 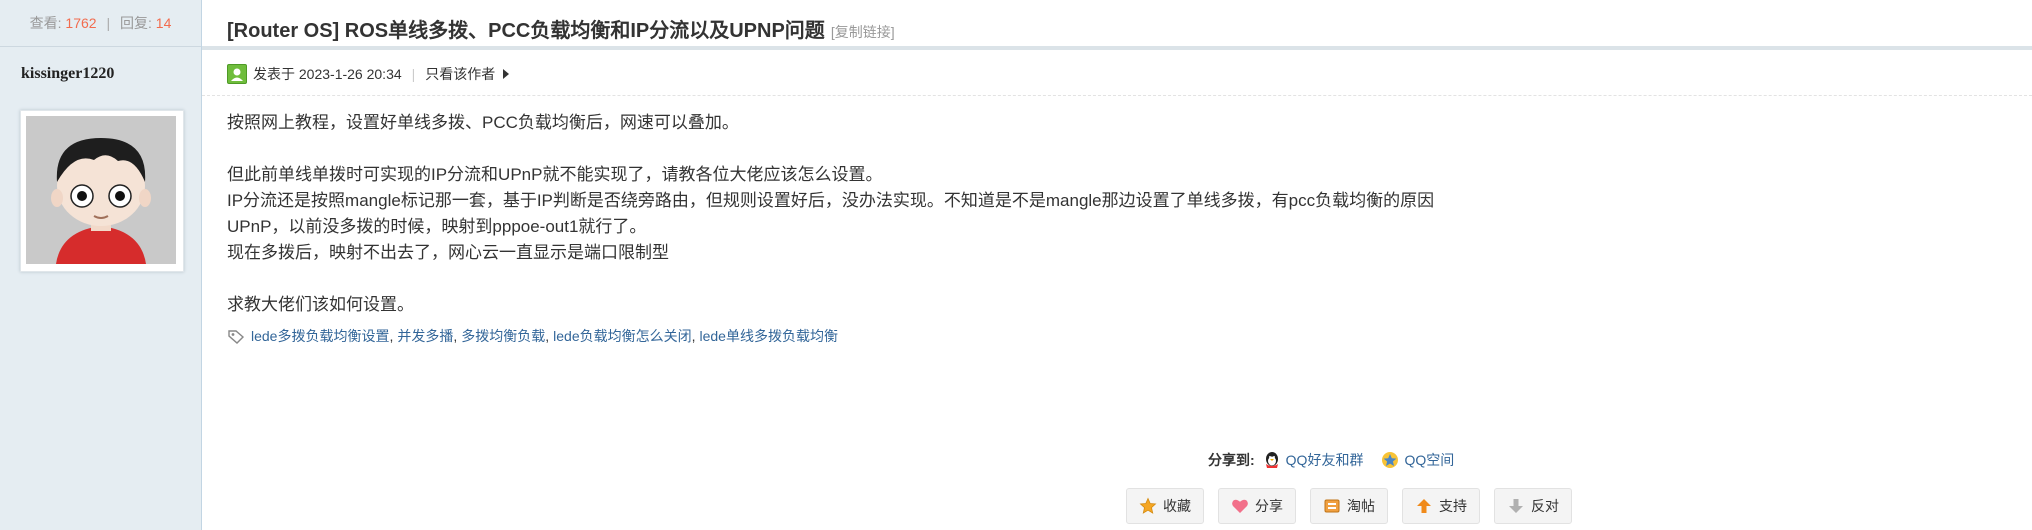 What do you see at coordinates (1148, 505) in the screenshot?
I see `star-icon` at bounding box center [1148, 505].